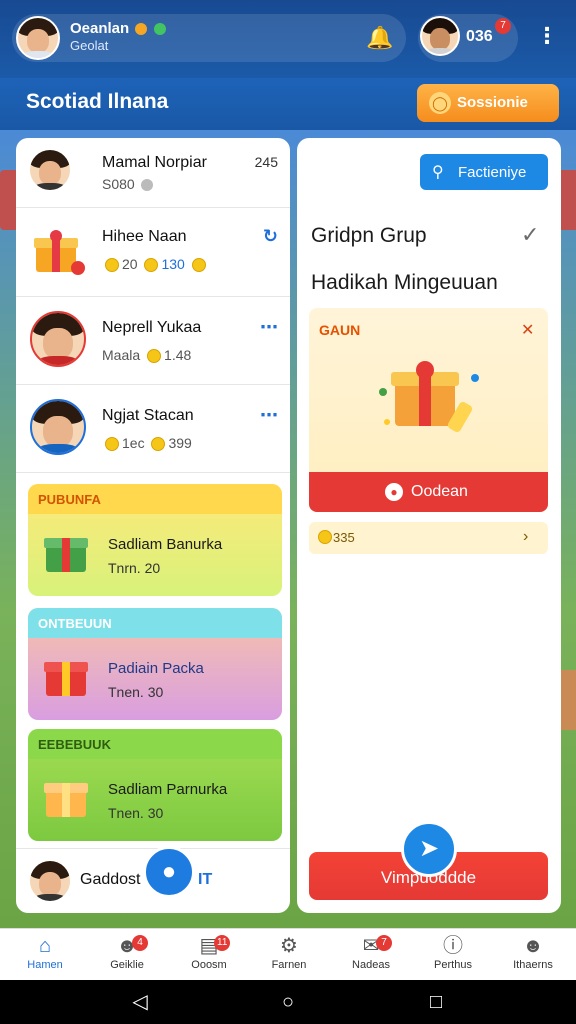 This screenshot has width=576, height=1024. What do you see at coordinates (165, 544) in the screenshot?
I see `card-title: Sadliam Banurka` at bounding box center [165, 544].